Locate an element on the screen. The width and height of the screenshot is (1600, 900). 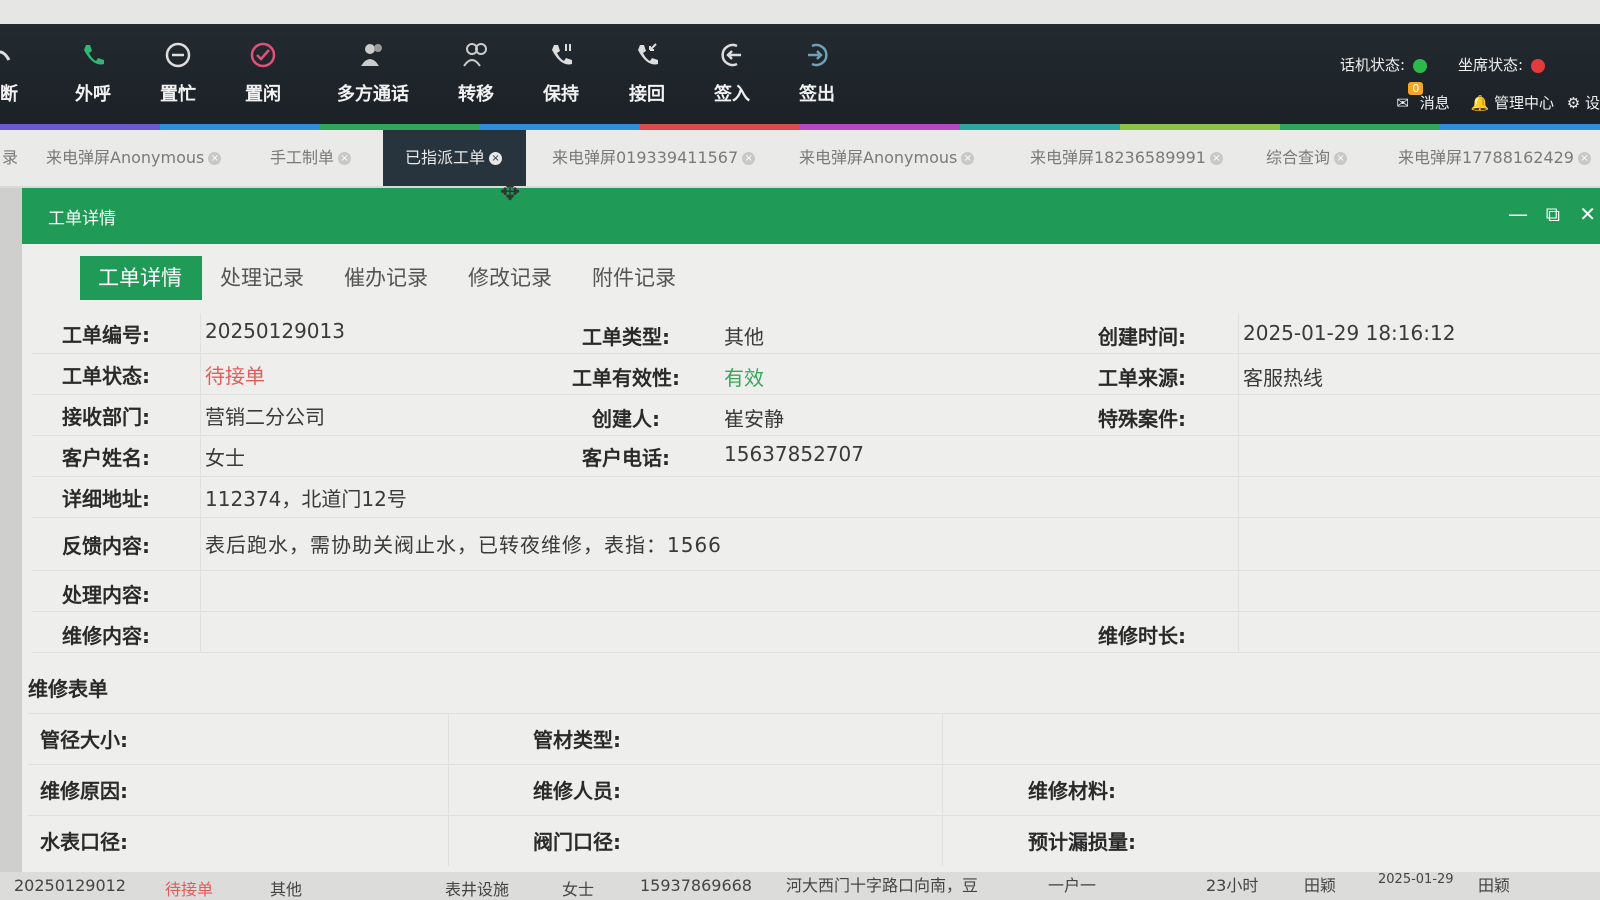
settings-link: 设 is located at coordinates (1592, 103).